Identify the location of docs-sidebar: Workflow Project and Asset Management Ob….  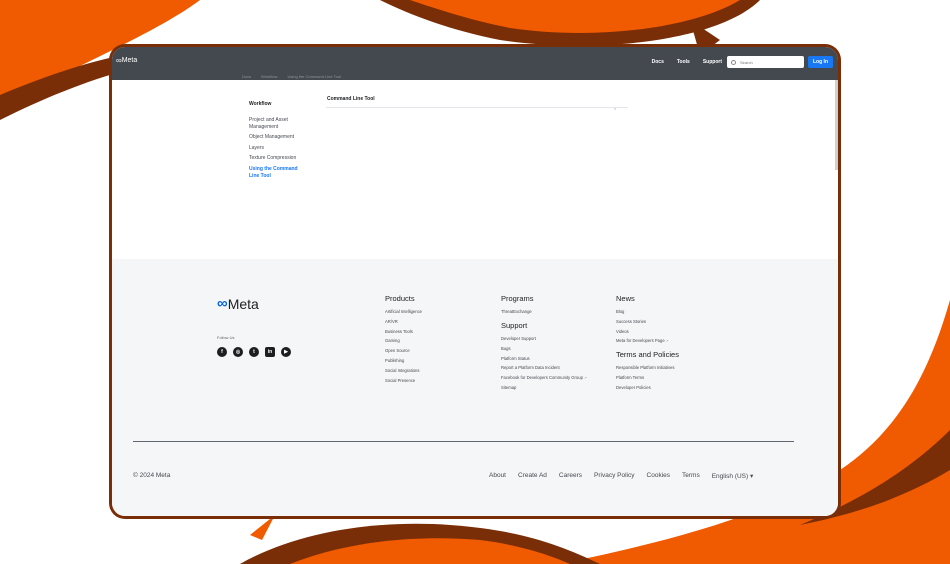
(276, 142).